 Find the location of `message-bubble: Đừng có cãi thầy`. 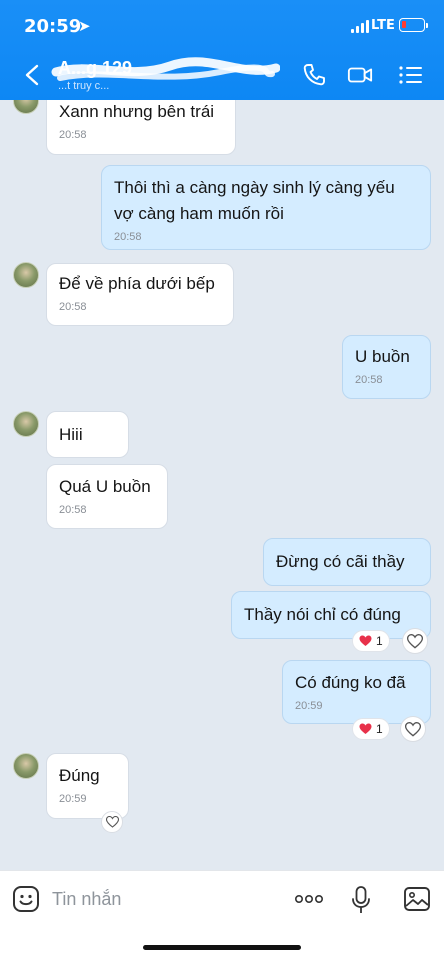

message-bubble: Đừng có cãi thầy is located at coordinates (347, 562).